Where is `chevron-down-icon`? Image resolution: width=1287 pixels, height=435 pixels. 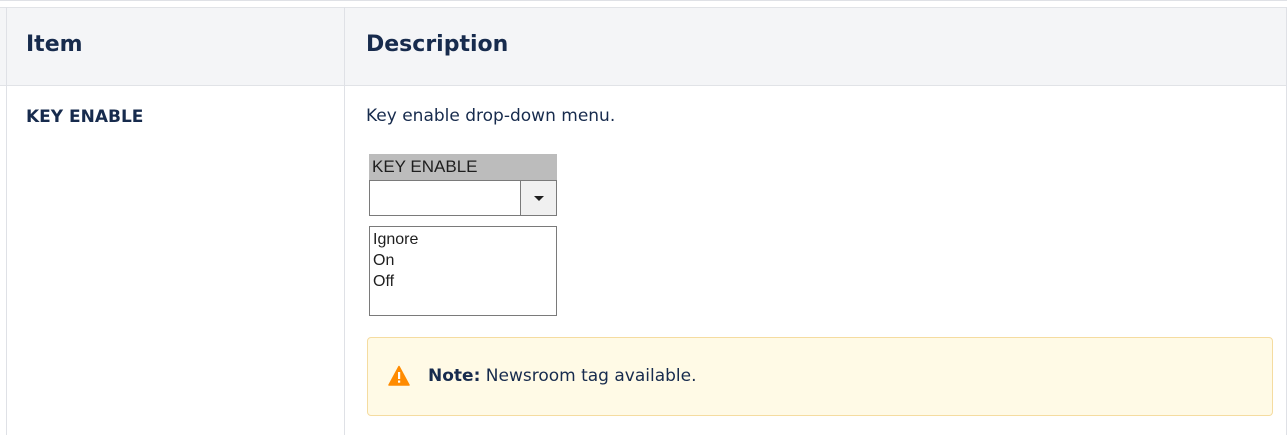
chevron-down-icon is located at coordinates (538, 198).